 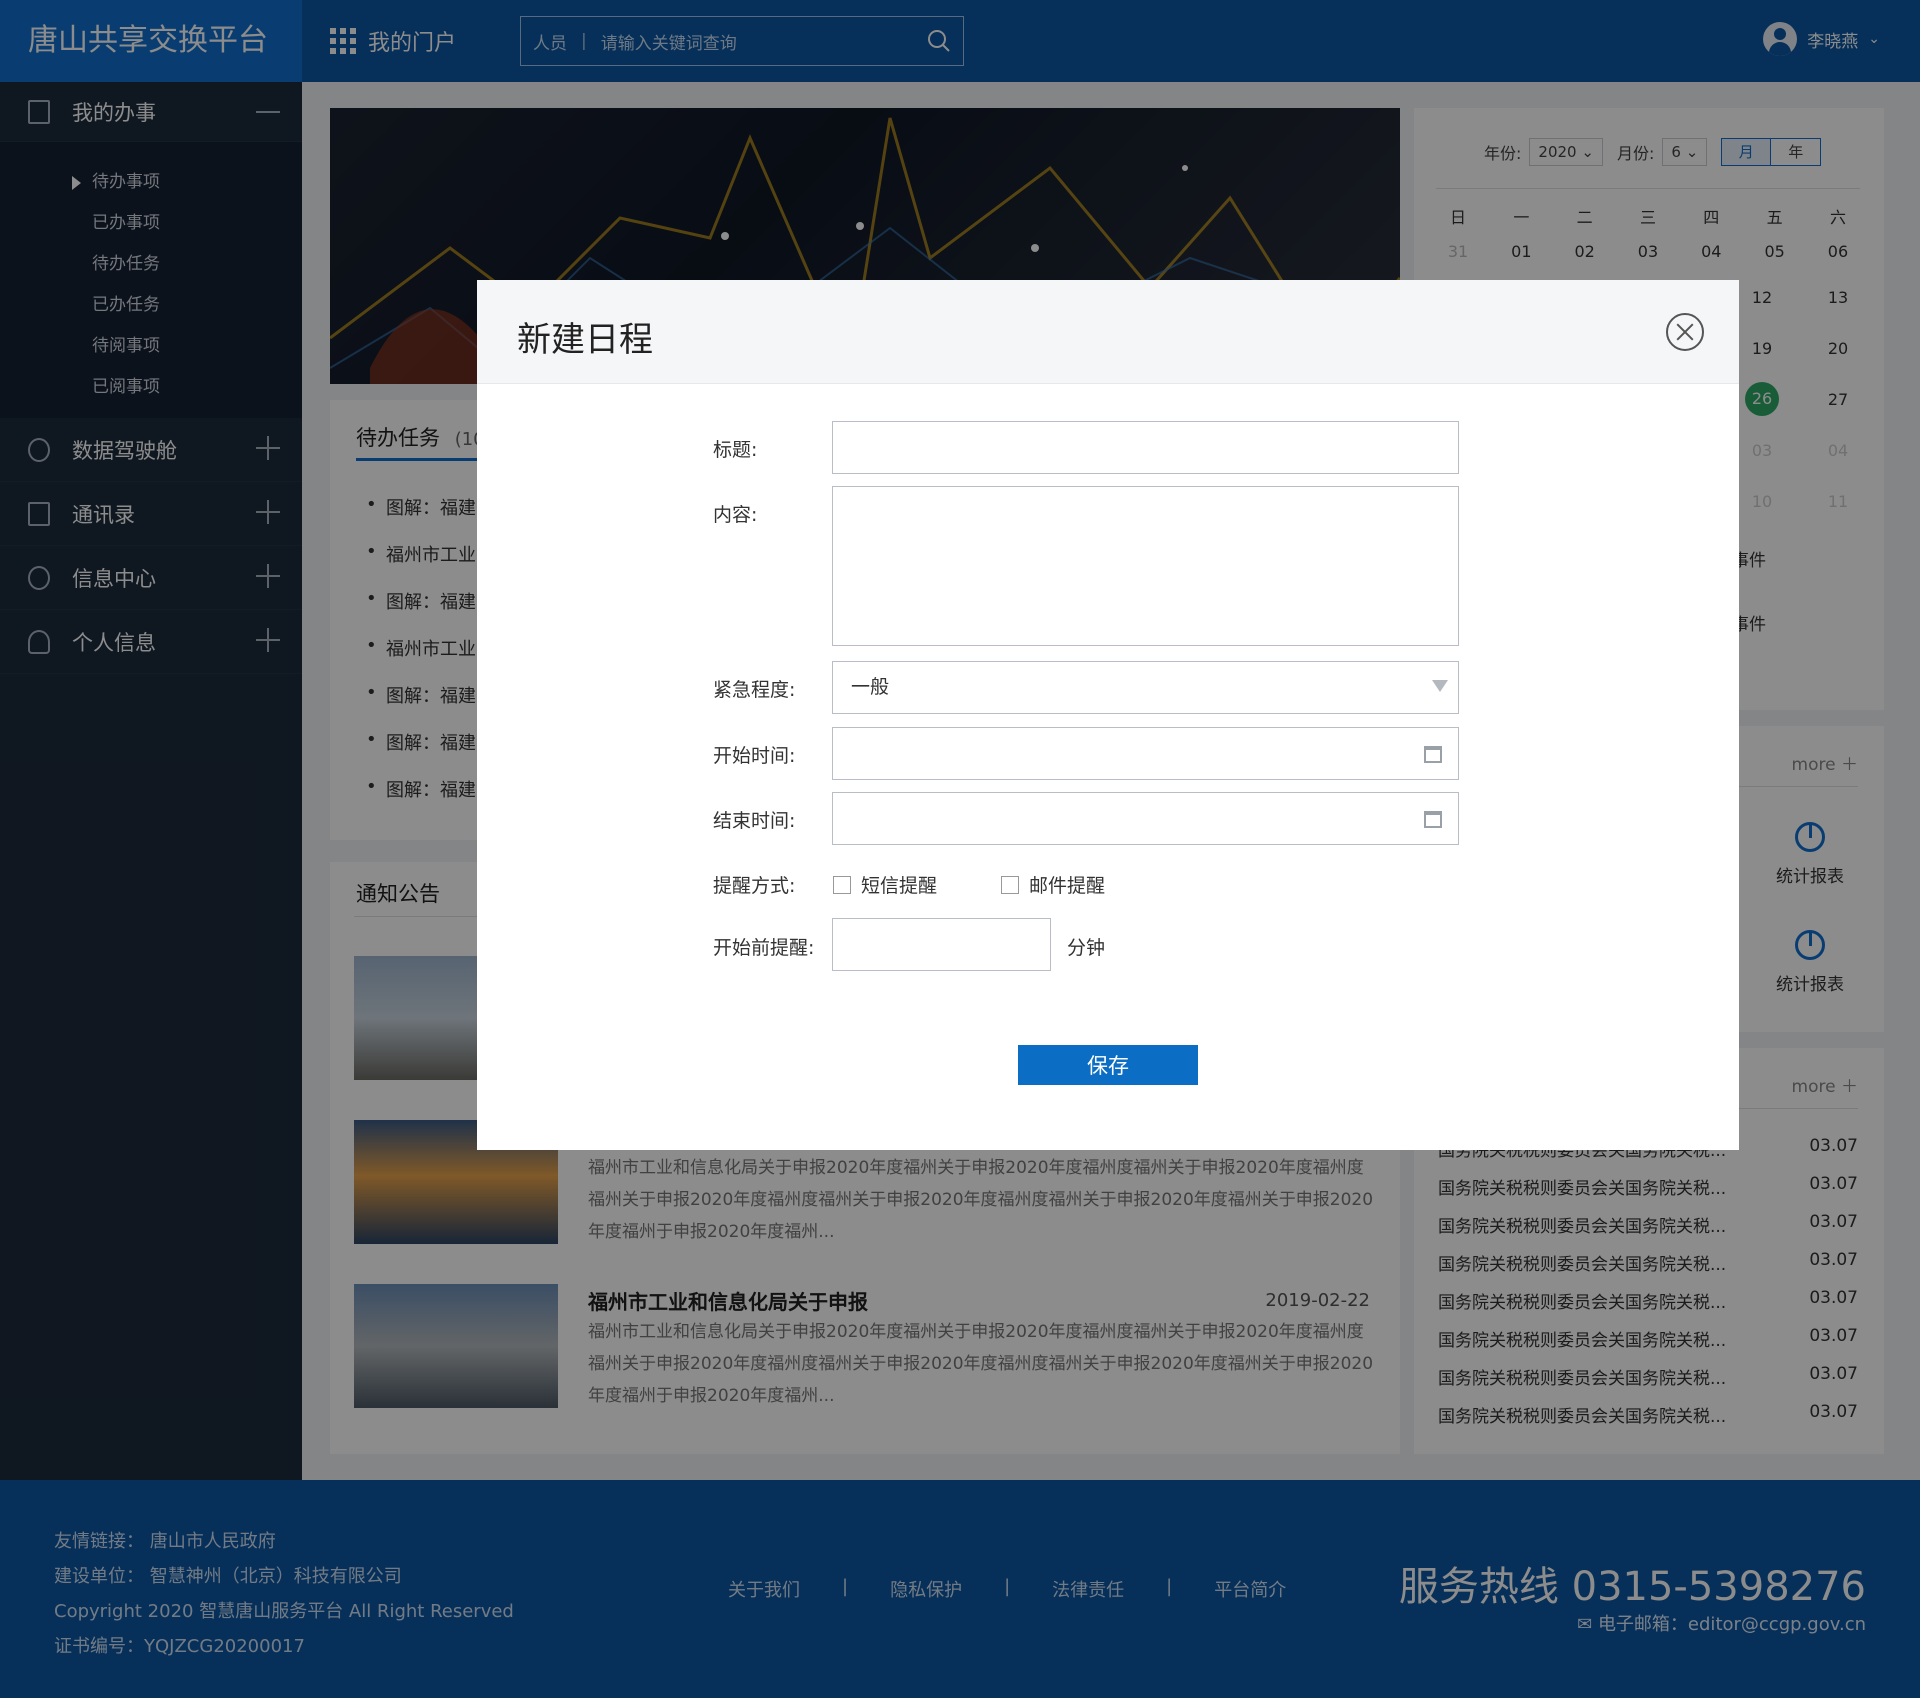 What do you see at coordinates (1145, 818) in the screenshot?
I see `end-time-input` at bounding box center [1145, 818].